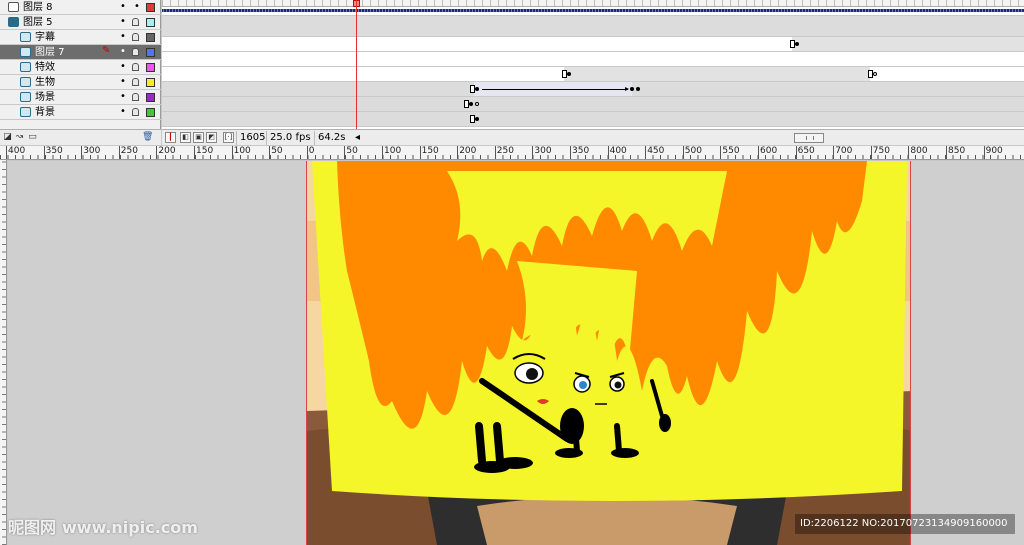 Image resolution: width=1024 pixels, height=545 pixels. I want to click on layer-name: 图层 7, so click(50, 52).